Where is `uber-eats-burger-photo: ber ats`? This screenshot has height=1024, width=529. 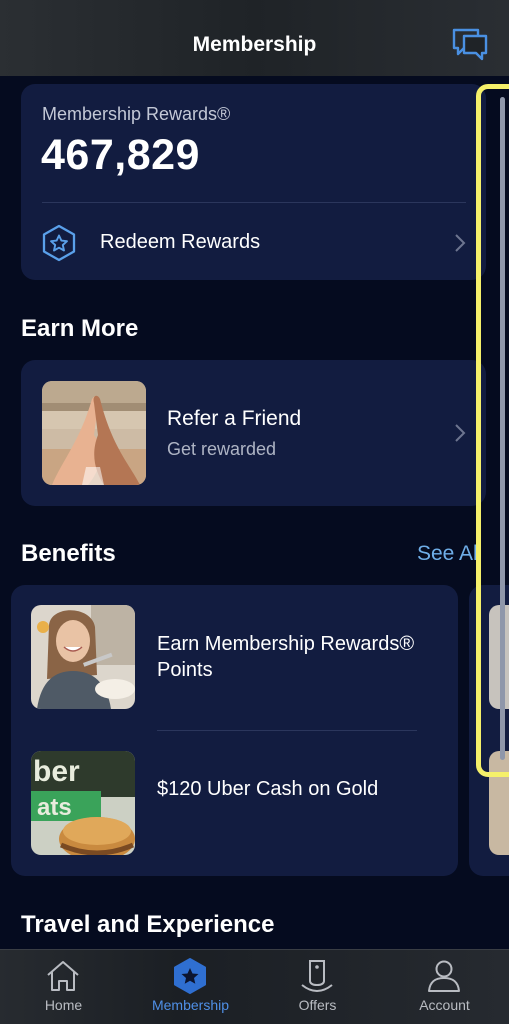
uber-eats-burger-photo: ber ats is located at coordinates (83, 803).